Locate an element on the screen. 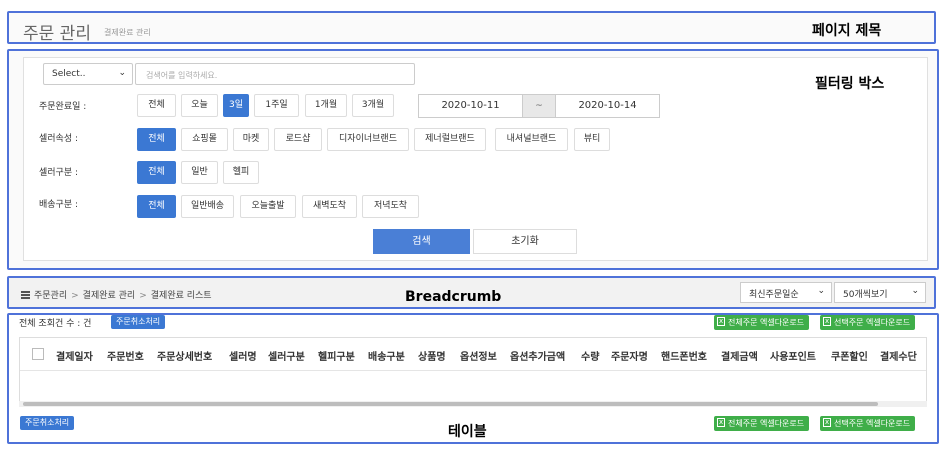 This screenshot has width=949, height=460. annotation-filter: 필터링 박스 is located at coordinates (850, 84).